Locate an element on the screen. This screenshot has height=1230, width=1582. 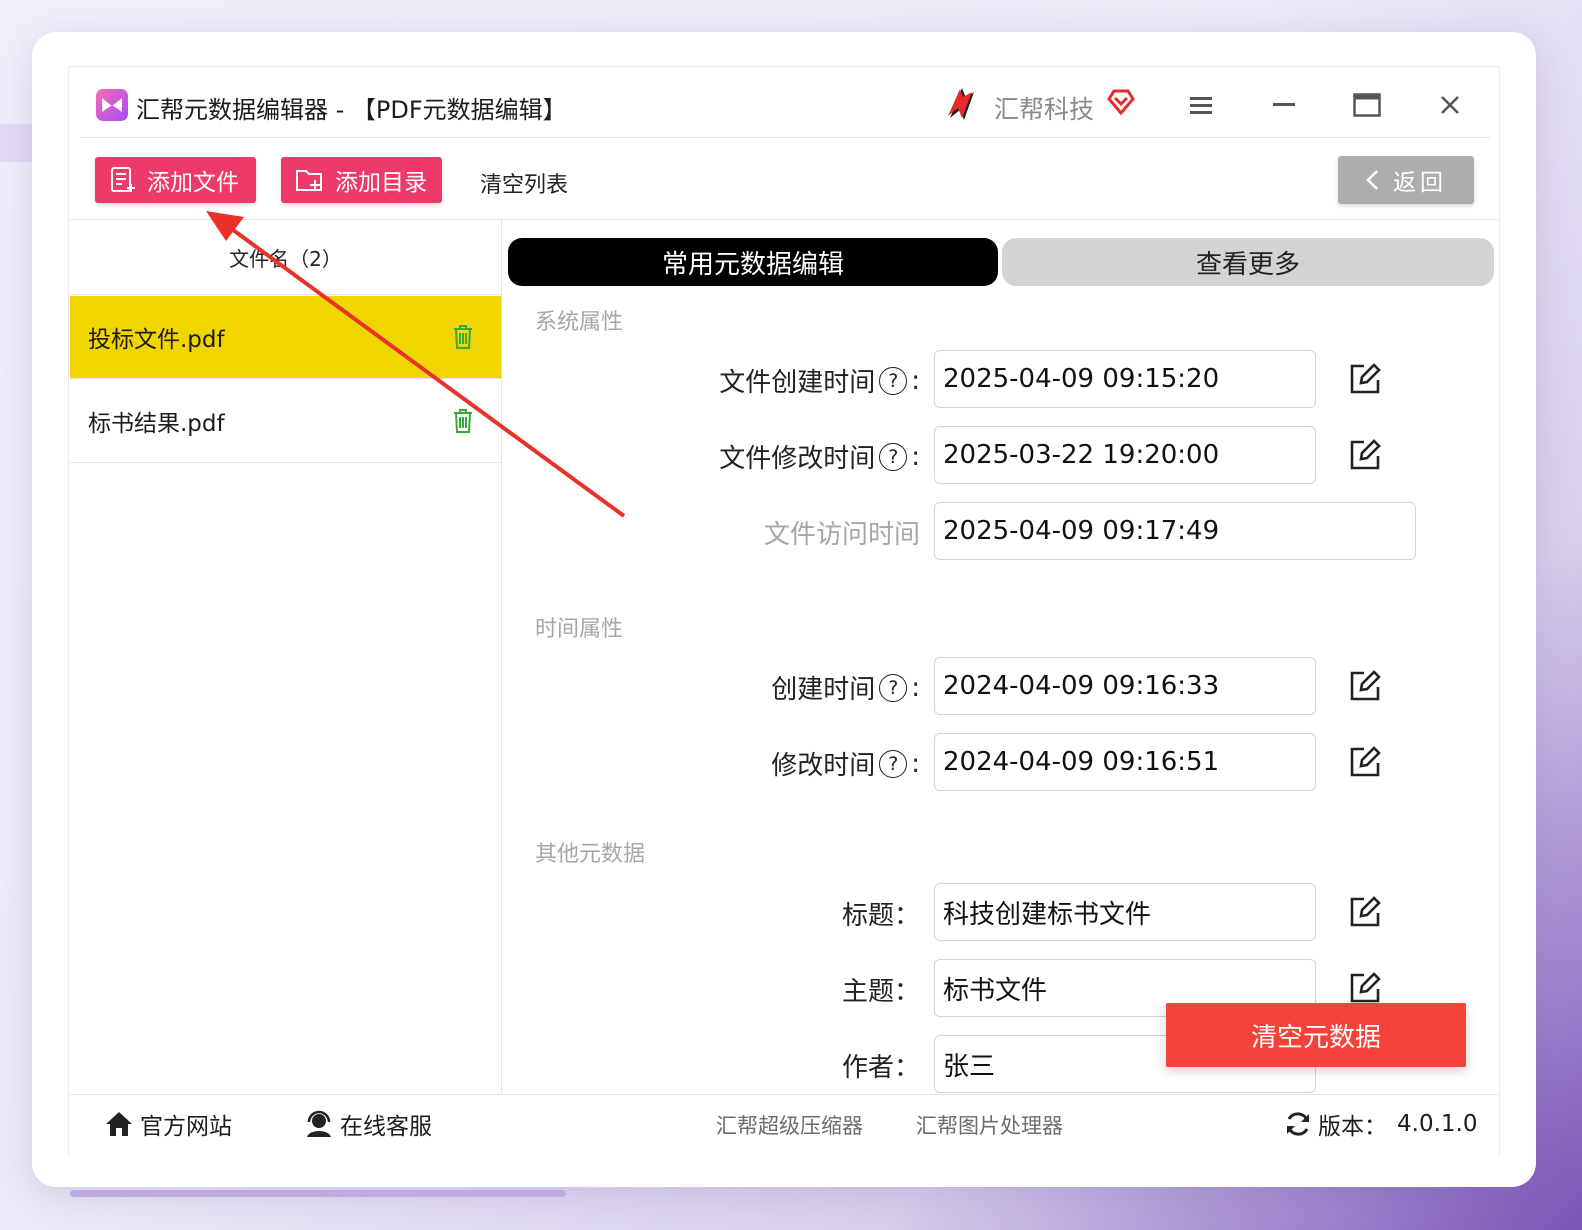
clear-list-button: 清空列表 is located at coordinates (524, 183).